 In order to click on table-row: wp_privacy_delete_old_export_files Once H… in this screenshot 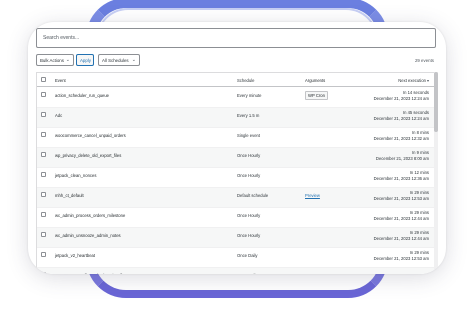, I will do `click(236, 158)`.